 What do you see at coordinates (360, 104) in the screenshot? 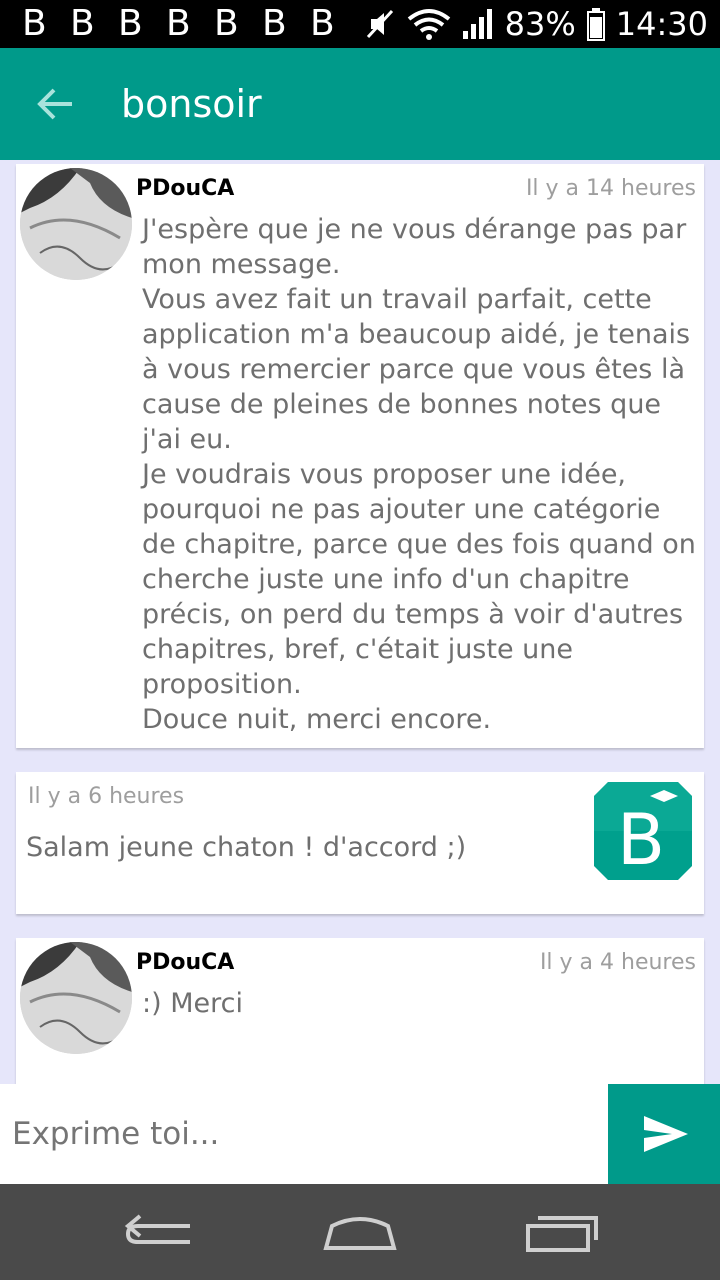
I see `app-bar: bonsoir` at bounding box center [360, 104].